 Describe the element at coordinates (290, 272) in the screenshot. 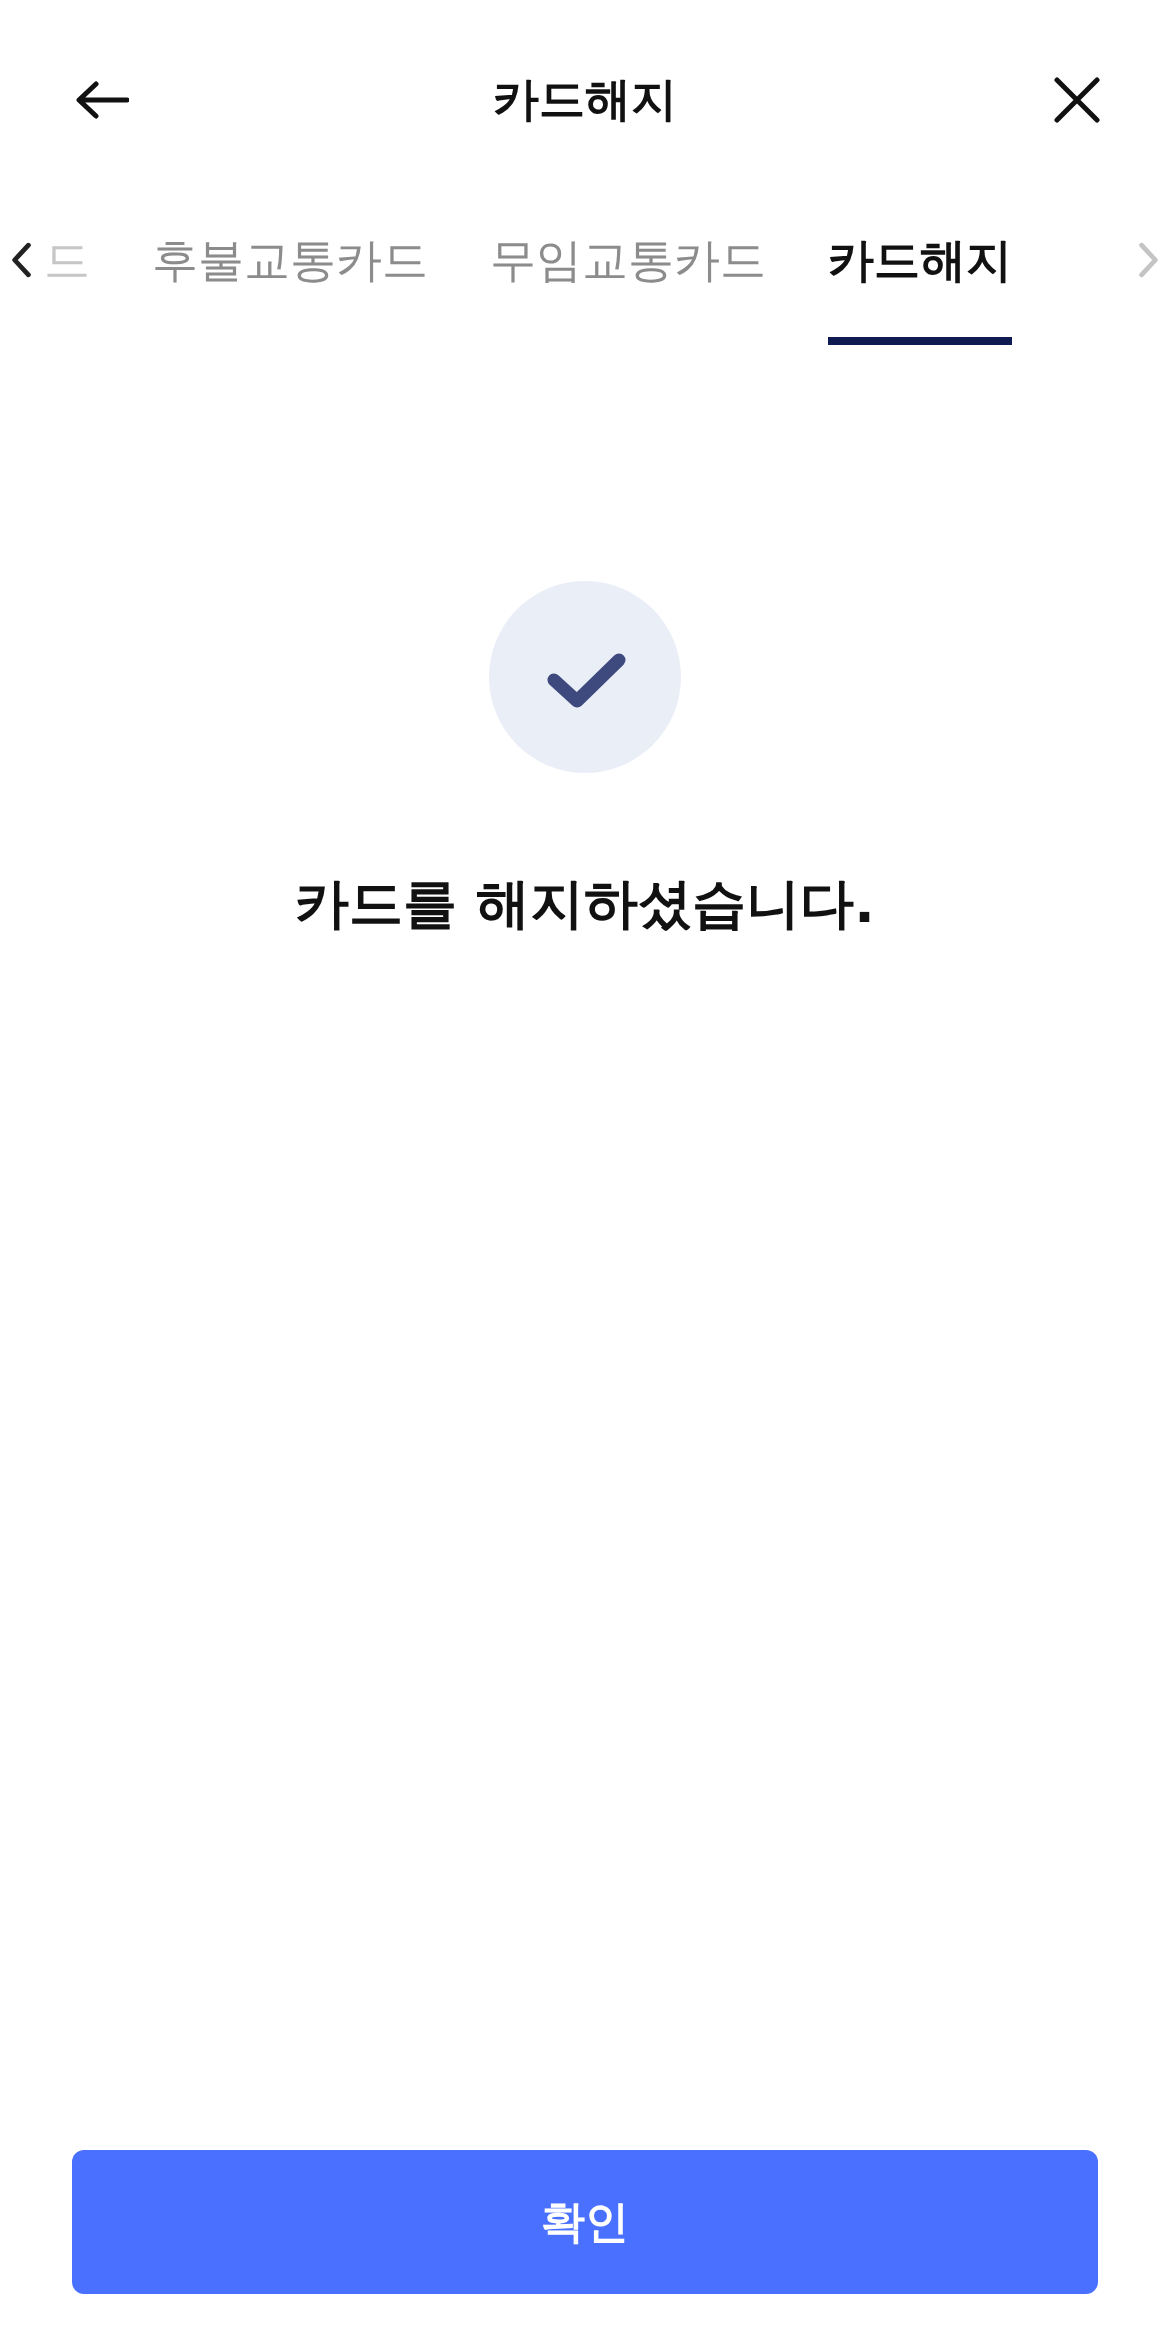

I see `tab: 후불교통카드` at that location.